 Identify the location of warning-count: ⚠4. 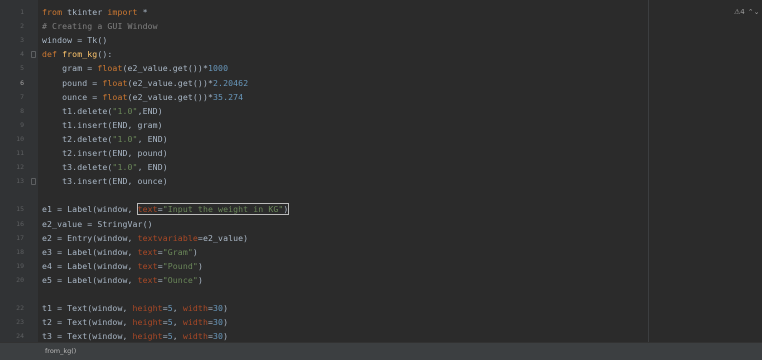
(739, 12).